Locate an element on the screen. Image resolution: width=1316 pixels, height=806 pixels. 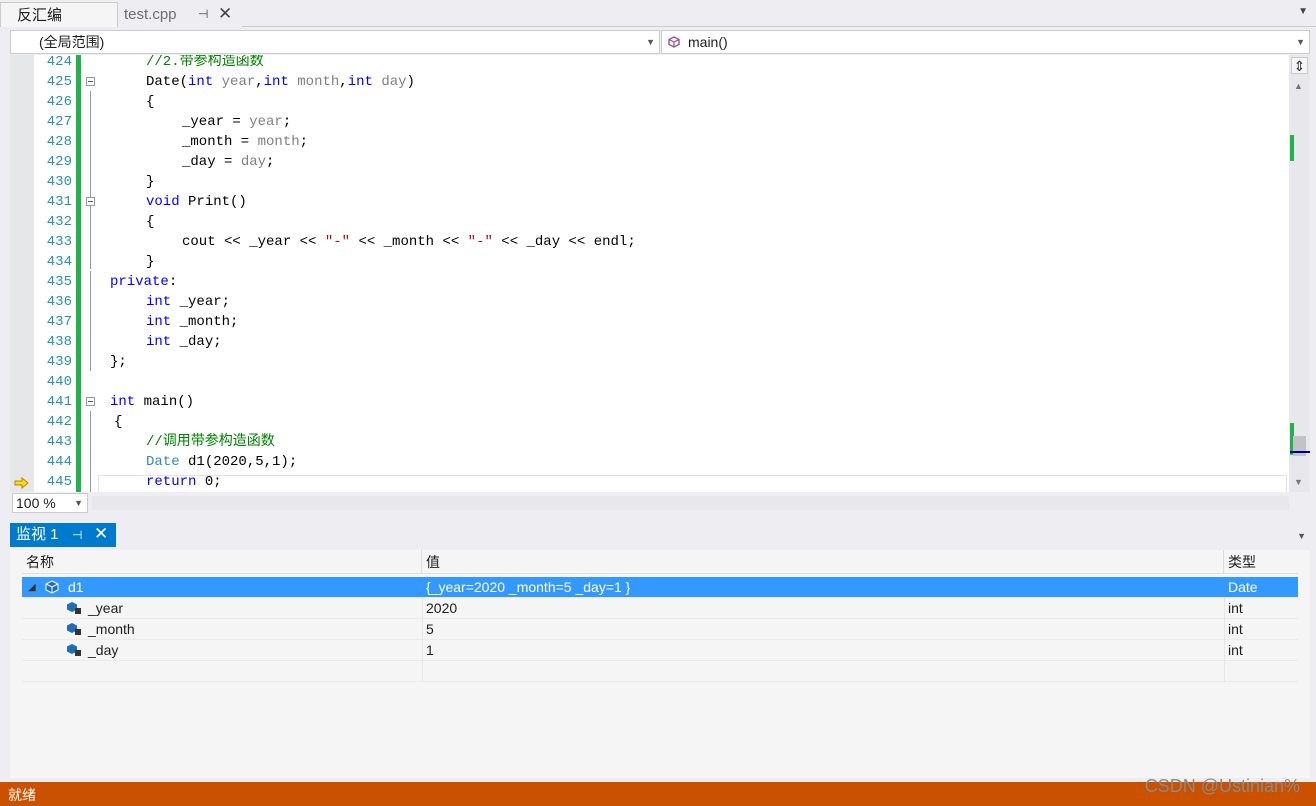
watch-row-name: d1 is located at coordinates (76, 587).